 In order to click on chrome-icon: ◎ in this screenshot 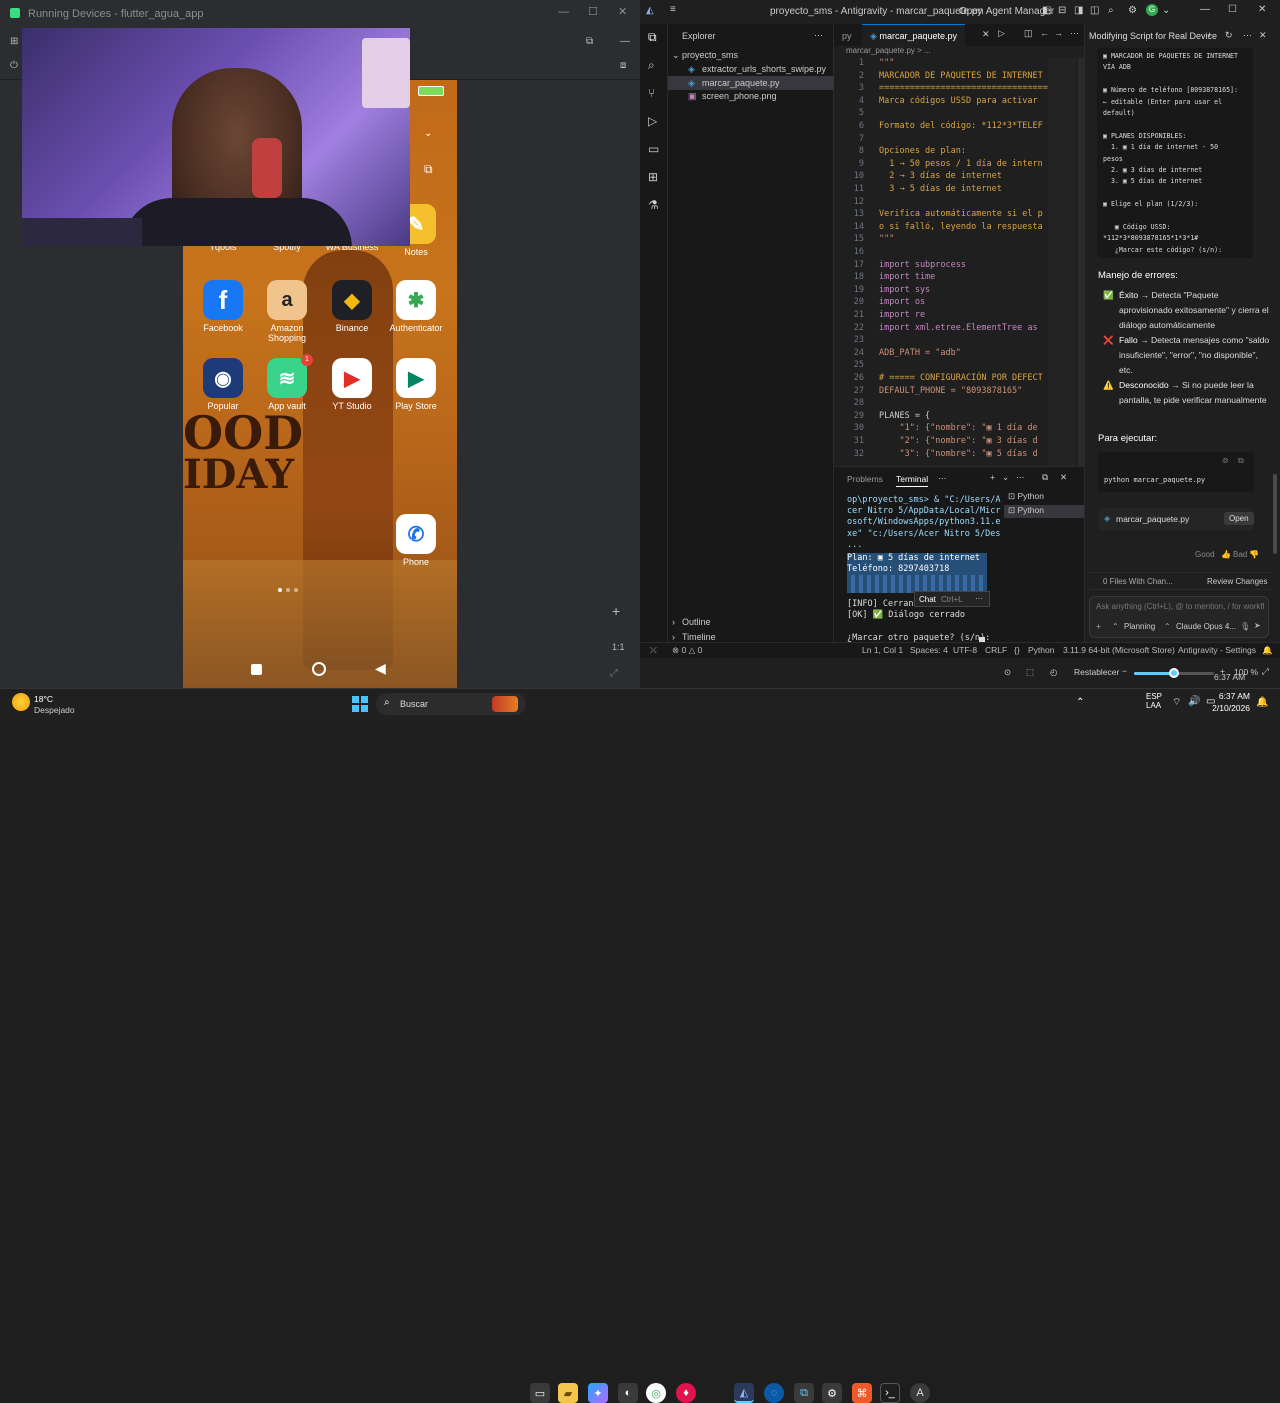, I will do `click(656, 1393)`.